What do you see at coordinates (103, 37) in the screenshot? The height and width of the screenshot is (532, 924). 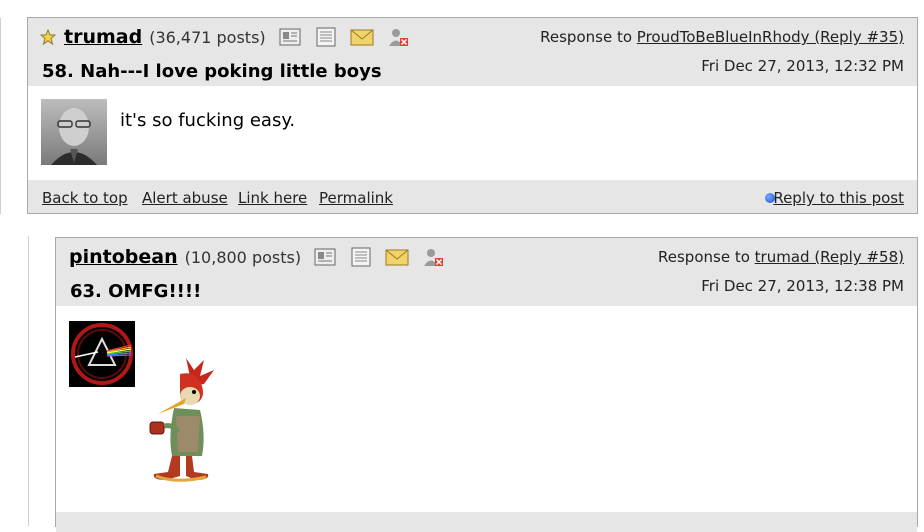 I see `author-link: trumad` at bounding box center [103, 37].